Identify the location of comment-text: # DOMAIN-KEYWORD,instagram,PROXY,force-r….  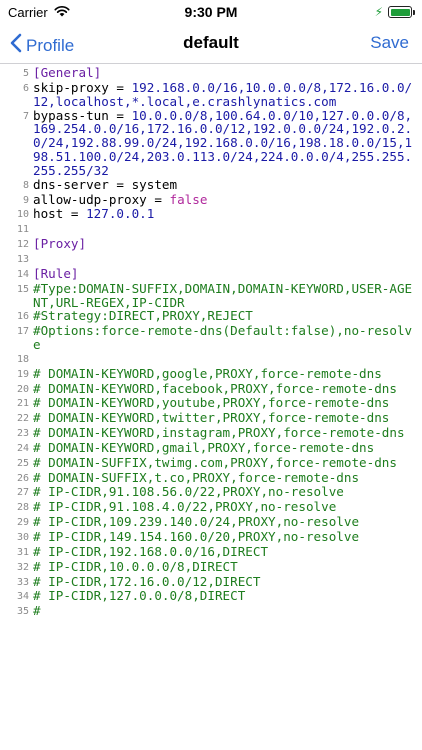
(219, 433).